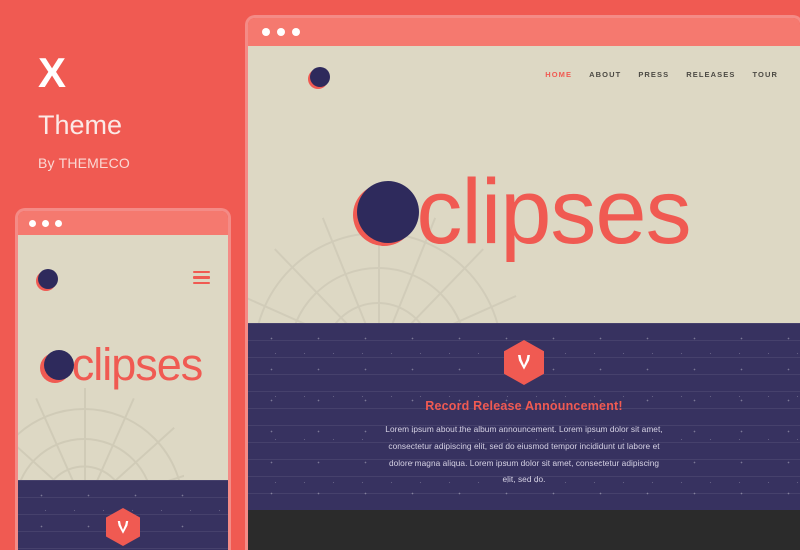 This screenshot has width=800, height=550. What do you see at coordinates (710, 74) in the screenshot?
I see `nav-item-releases: RELEASES` at bounding box center [710, 74].